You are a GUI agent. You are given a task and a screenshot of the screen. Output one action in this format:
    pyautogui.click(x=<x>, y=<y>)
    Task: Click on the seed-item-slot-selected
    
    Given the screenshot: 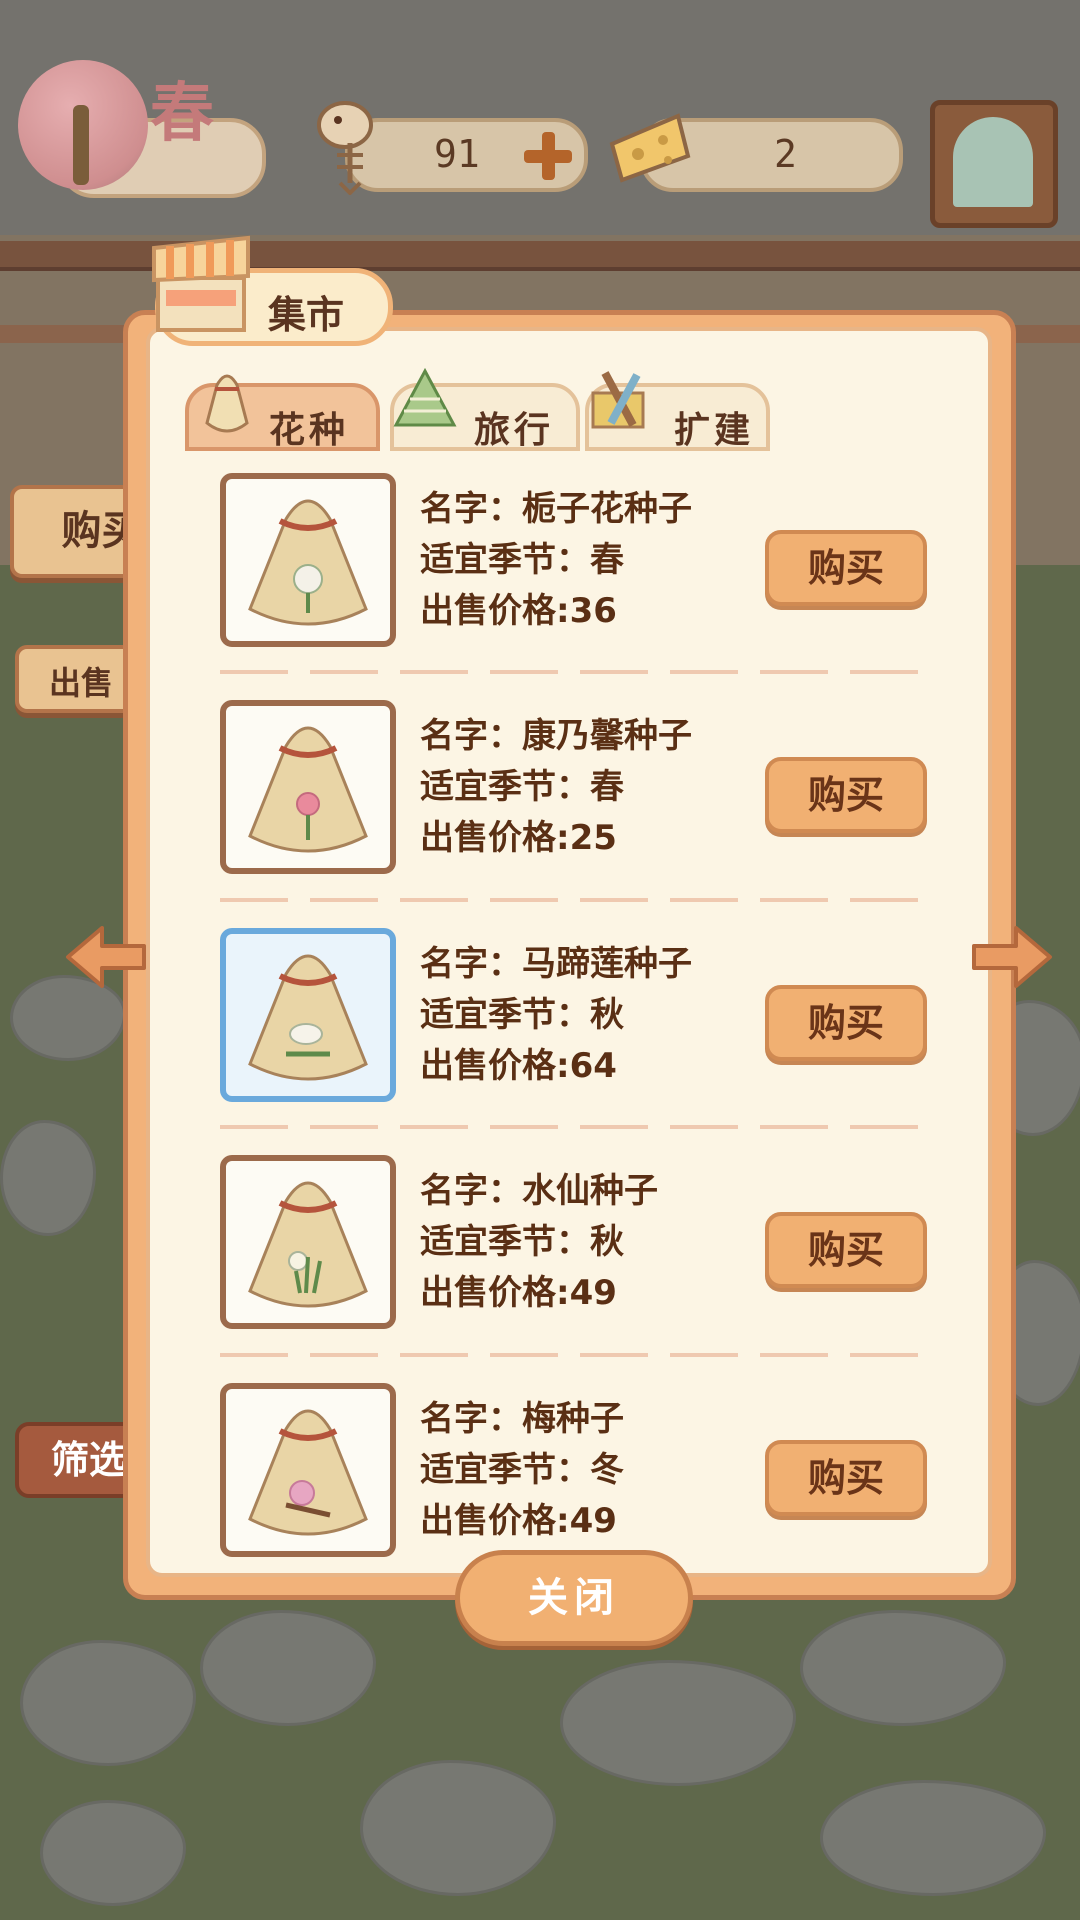 What is the action you would take?
    pyautogui.click(x=308, y=1015)
    